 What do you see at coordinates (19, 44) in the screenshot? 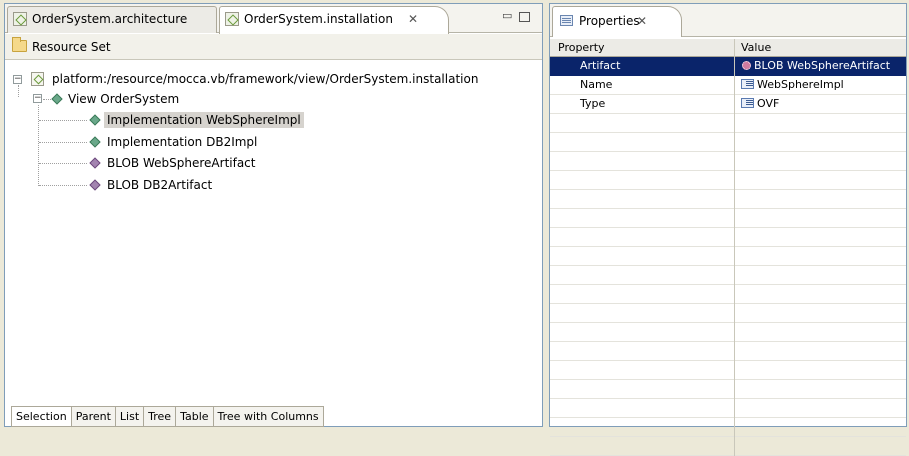
I see `folder-icon` at bounding box center [19, 44].